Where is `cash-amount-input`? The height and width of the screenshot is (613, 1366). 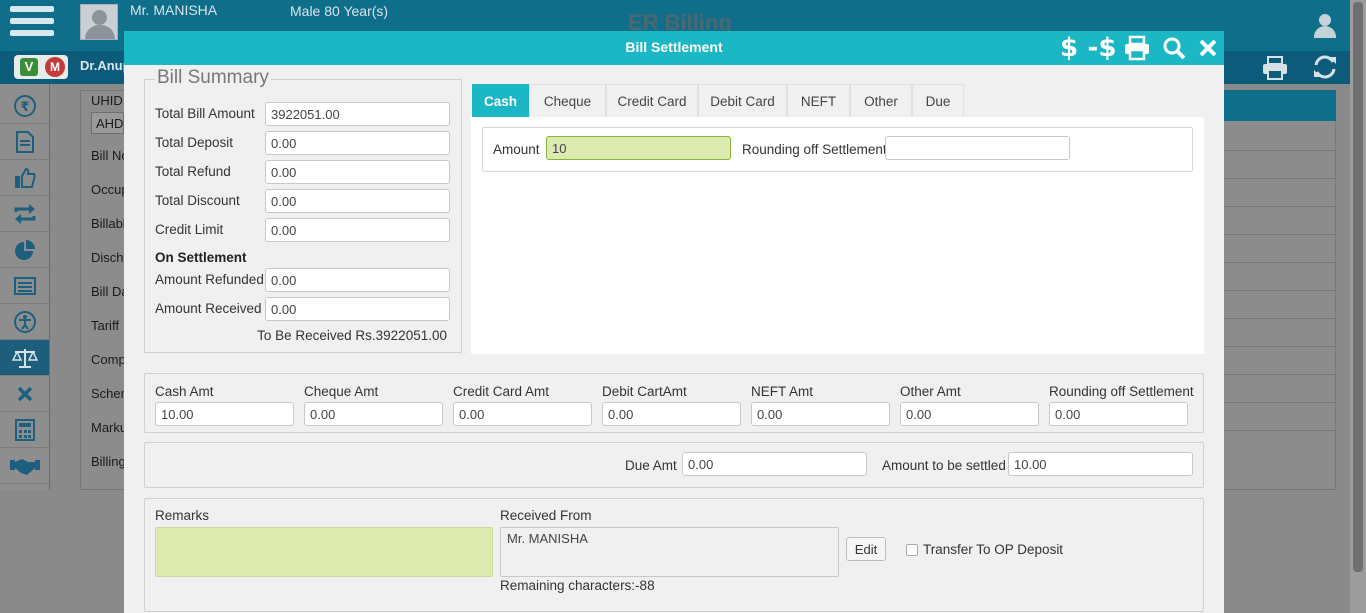
cash-amount-input is located at coordinates (638, 148).